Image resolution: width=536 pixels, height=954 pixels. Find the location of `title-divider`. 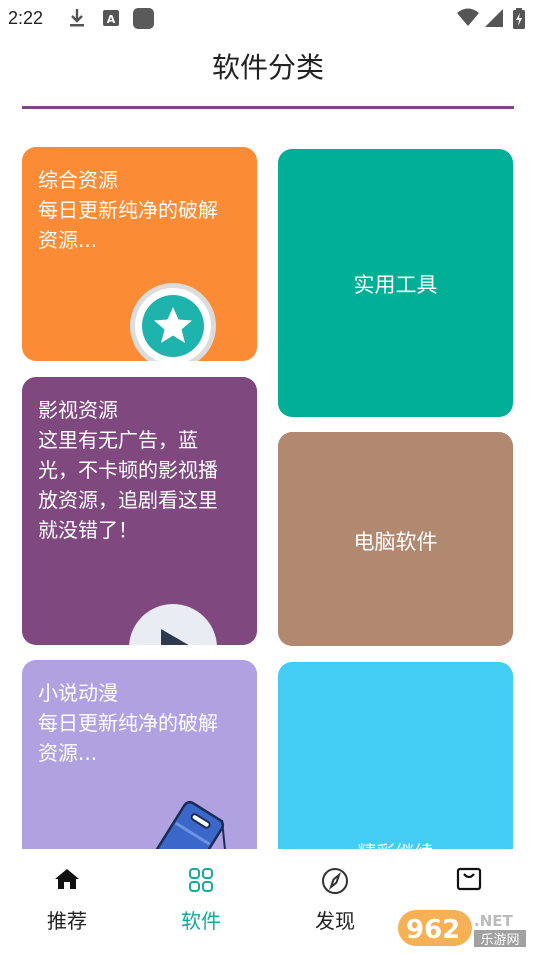

title-divider is located at coordinates (268, 107).